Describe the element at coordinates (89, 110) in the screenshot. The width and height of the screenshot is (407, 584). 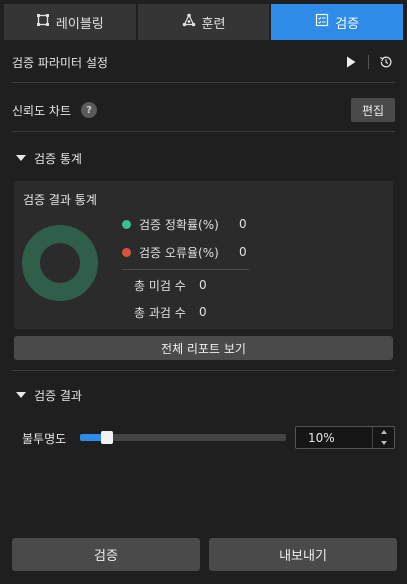
I see `help-icon: ?` at that location.